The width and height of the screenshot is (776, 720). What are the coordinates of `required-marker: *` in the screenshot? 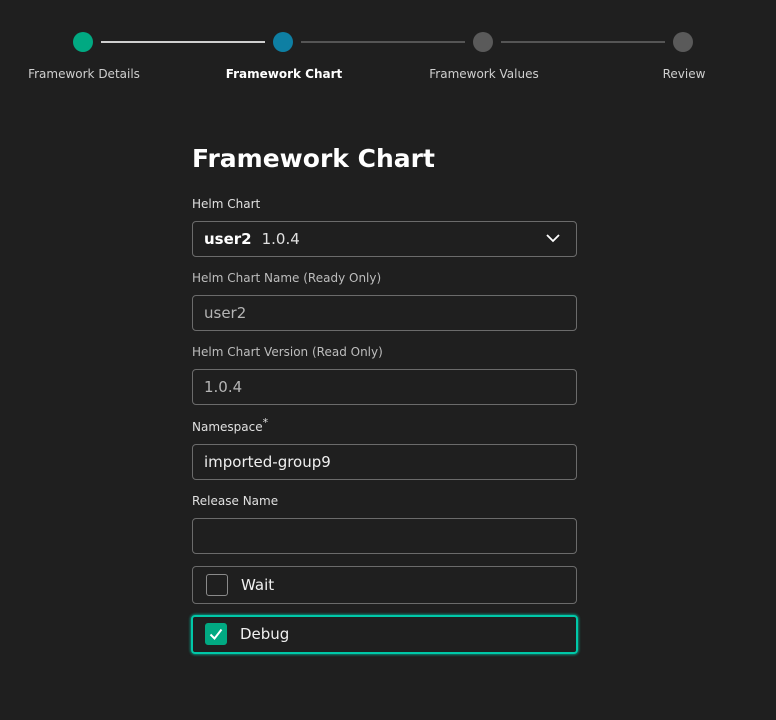 It's located at (265, 422).